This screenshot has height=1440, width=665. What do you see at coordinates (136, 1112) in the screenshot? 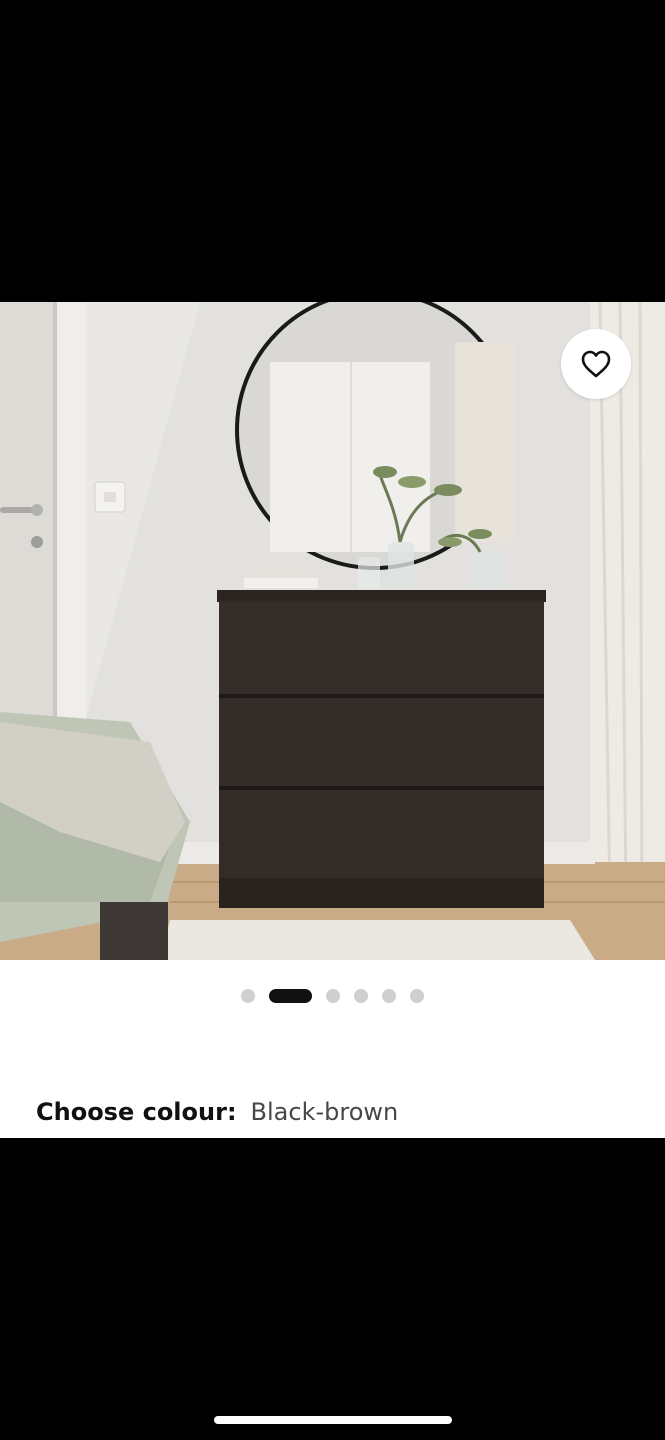
I see `colour-label: Choose colour:` at bounding box center [136, 1112].